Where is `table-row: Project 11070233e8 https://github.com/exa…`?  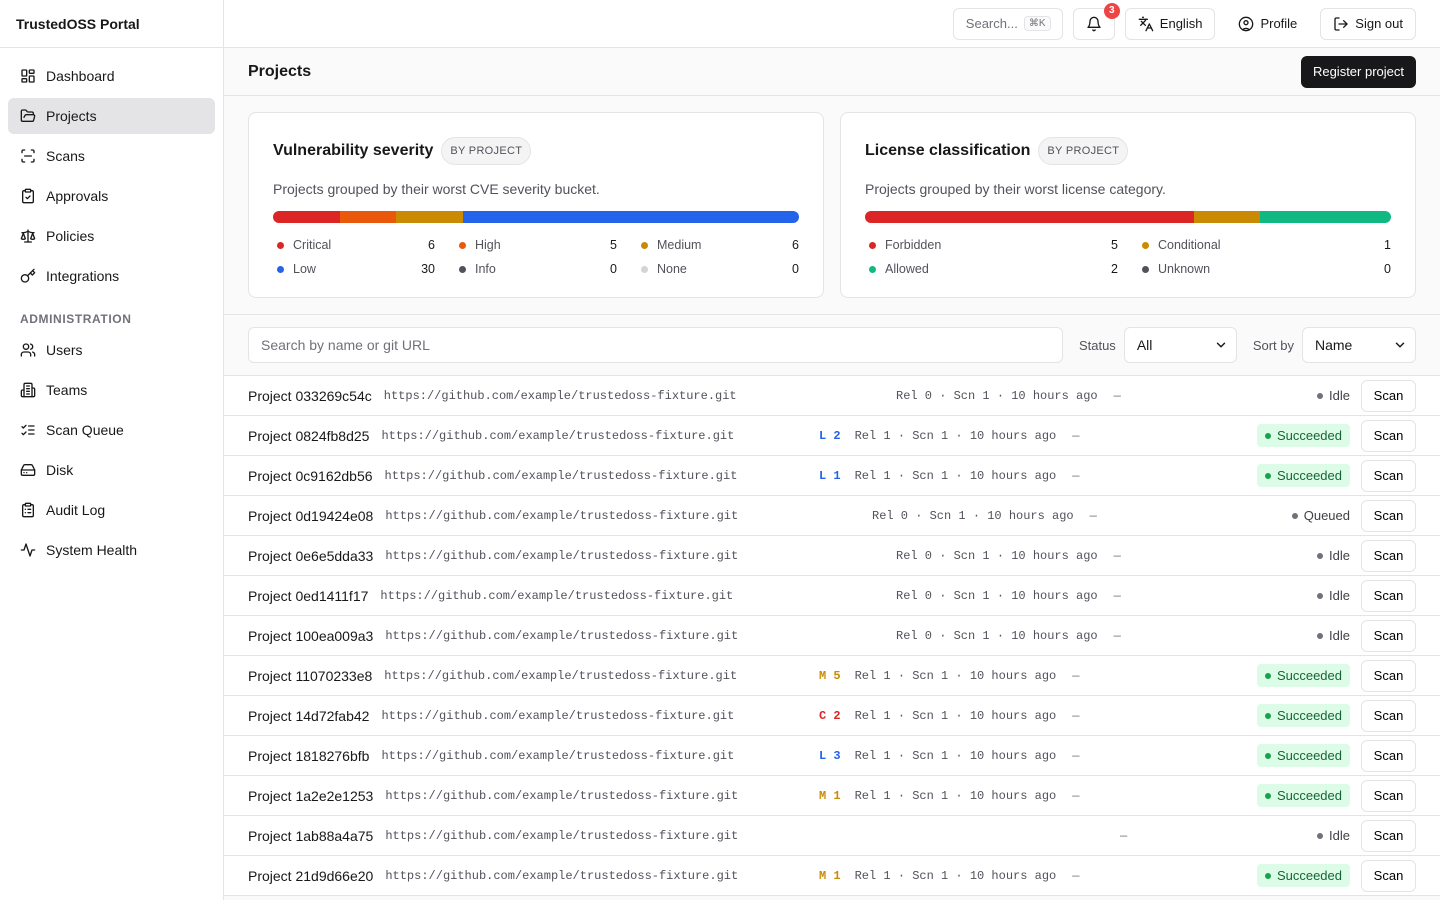
table-row: Project 11070233e8 https://github.com/exa… is located at coordinates (832, 676).